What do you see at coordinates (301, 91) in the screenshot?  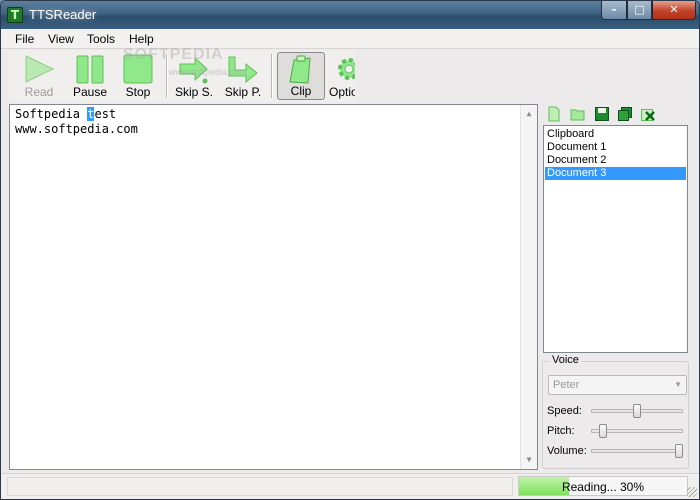 I see `clip-label: Clip` at bounding box center [301, 91].